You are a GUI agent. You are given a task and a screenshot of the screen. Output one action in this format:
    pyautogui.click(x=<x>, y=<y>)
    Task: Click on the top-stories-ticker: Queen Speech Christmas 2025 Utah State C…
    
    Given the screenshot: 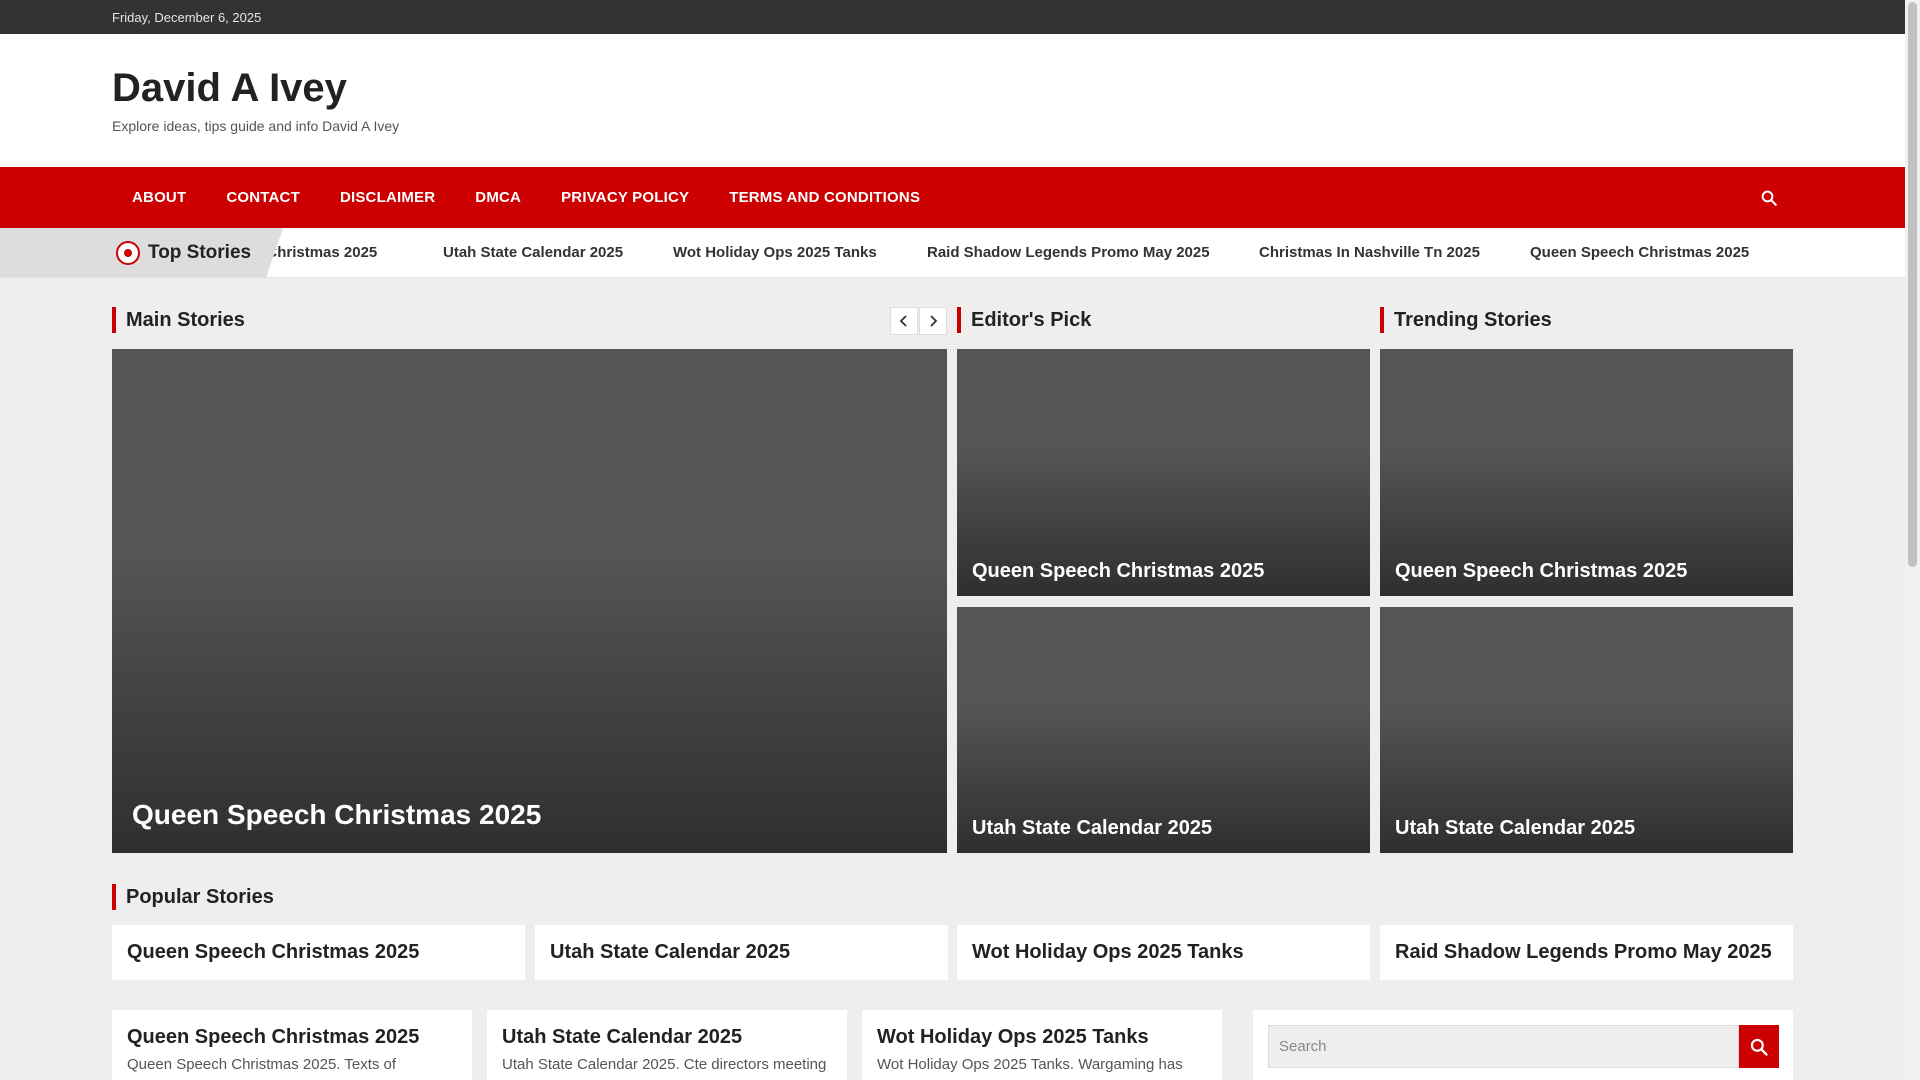 What is the action you would take?
    pyautogui.click(x=952, y=253)
    